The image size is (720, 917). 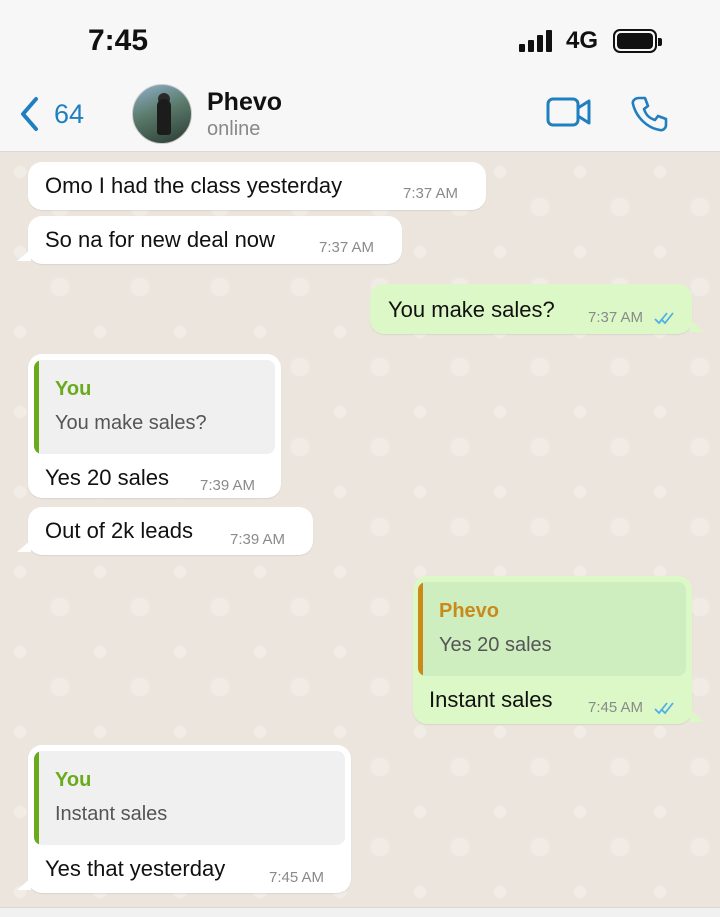 What do you see at coordinates (495, 645) in the screenshot?
I see `quoted-text: Yes 20 sales` at bounding box center [495, 645].